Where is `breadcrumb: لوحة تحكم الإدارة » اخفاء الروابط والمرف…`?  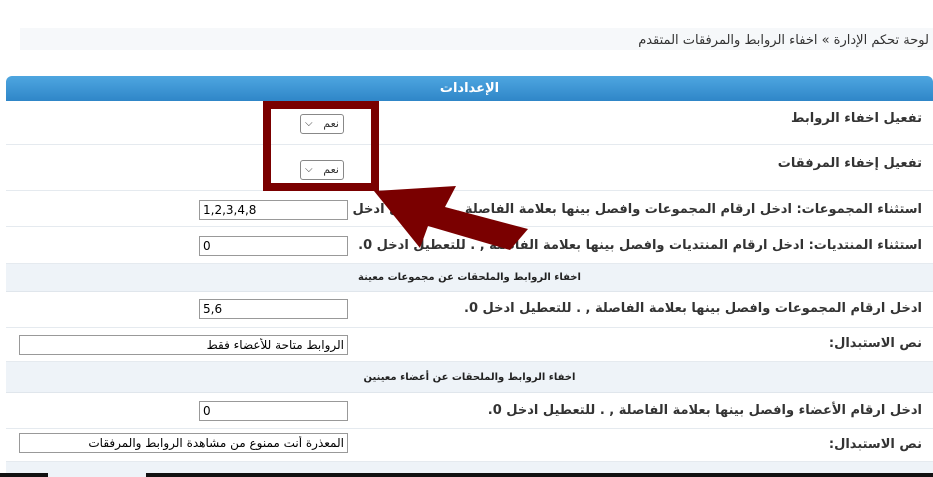 breadcrumb: لوحة تحكم الإدارة » اخفاء الروابط والمرف… is located at coordinates (476, 39).